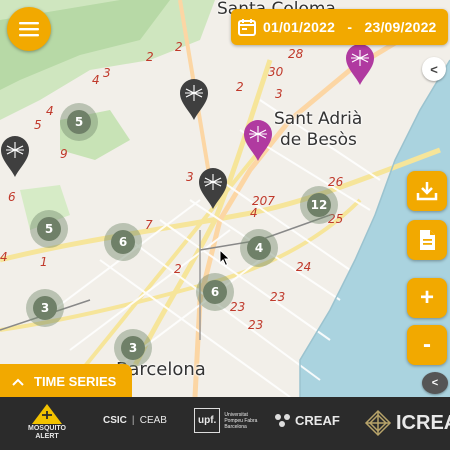 The width and height of the screenshot is (450, 450). What do you see at coordinates (38, 125) in the screenshot?
I see `road-number: 5` at bounding box center [38, 125].